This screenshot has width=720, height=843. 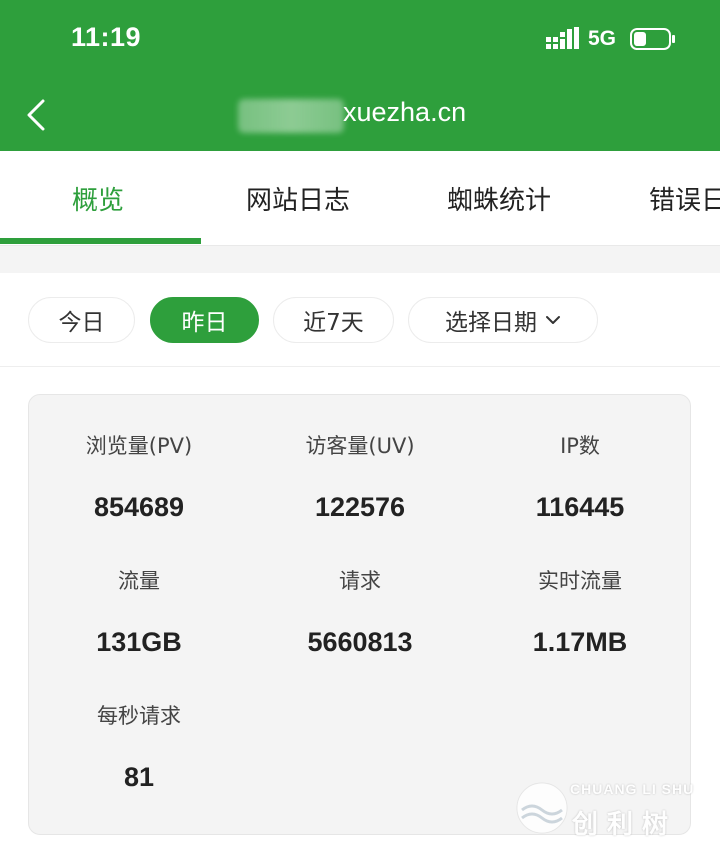 What do you see at coordinates (360, 198) in the screenshot?
I see `tab-bar: 概览 网站日志 蜘蛛统计 错误日` at bounding box center [360, 198].